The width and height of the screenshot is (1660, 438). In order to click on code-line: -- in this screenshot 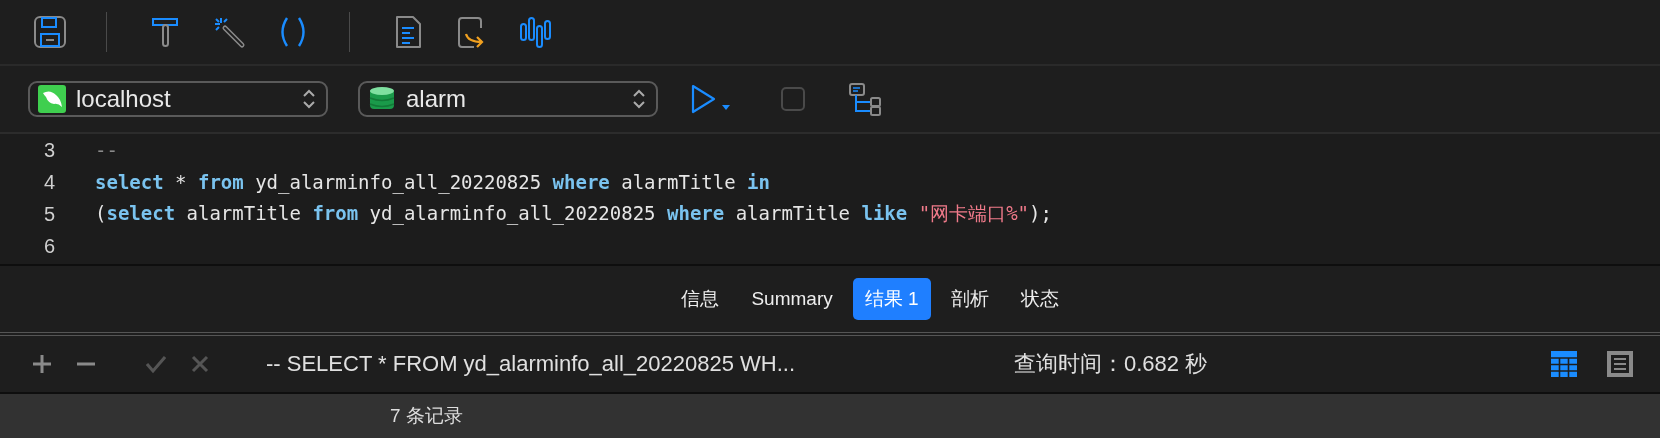, I will do `click(106, 150)`.